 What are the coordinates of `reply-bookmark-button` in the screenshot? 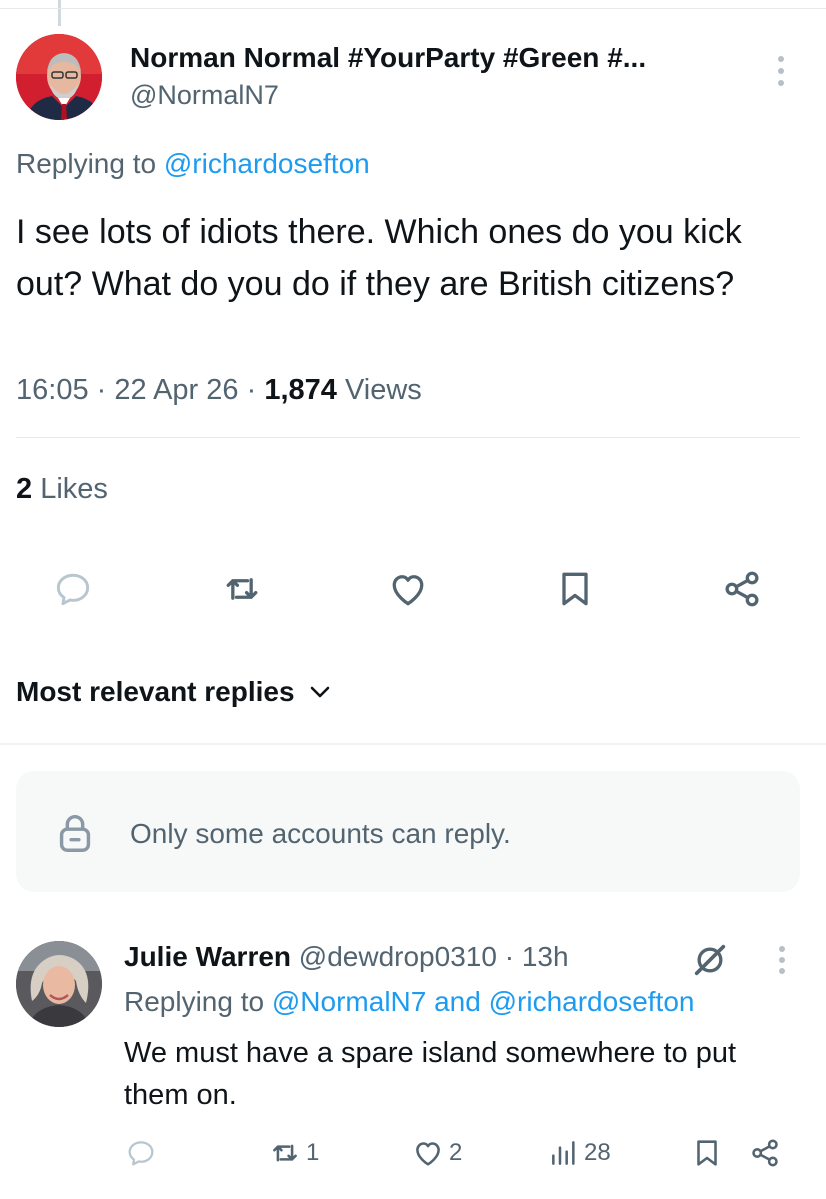 It's located at (707, 1153).